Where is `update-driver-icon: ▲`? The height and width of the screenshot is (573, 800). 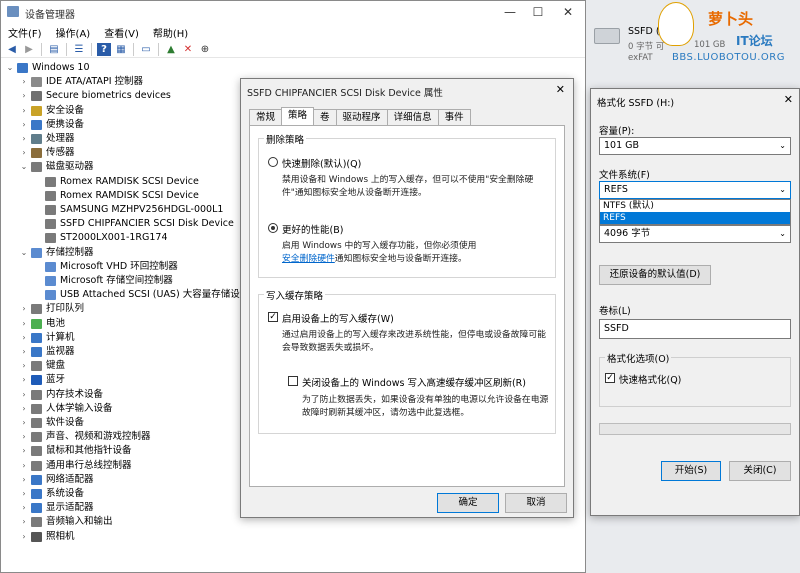 update-driver-icon: ▲ is located at coordinates (171, 49).